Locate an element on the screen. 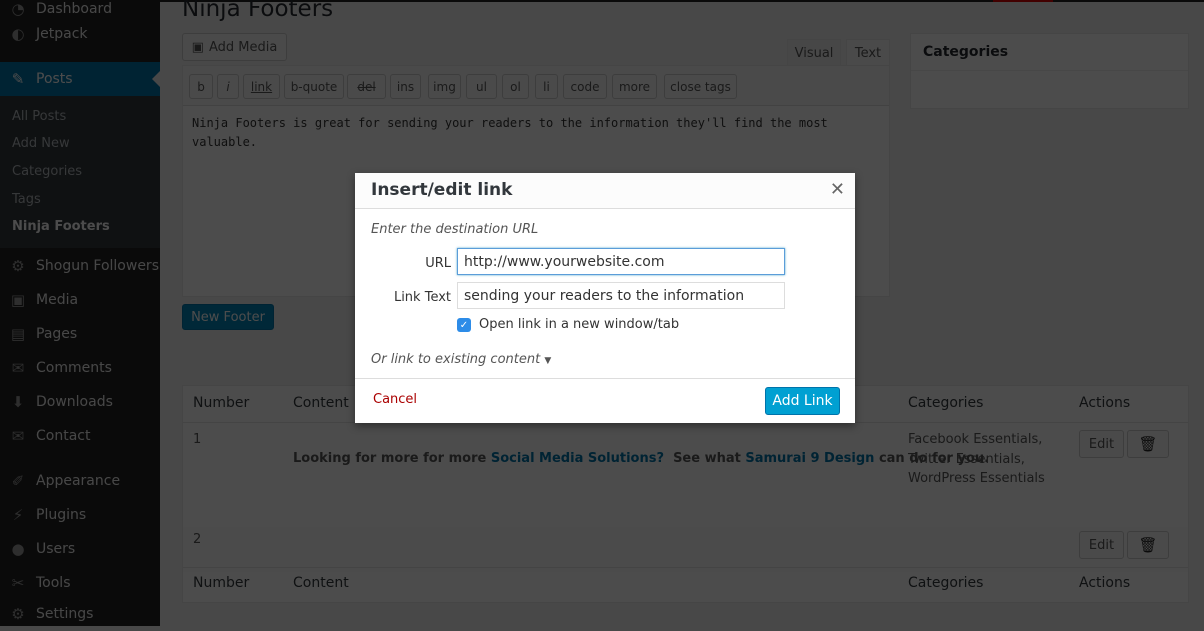 Image resolution: width=1204 pixels, height=631 pixels. dialog-title: Insert/edit link is located at coordinates (605, 191).